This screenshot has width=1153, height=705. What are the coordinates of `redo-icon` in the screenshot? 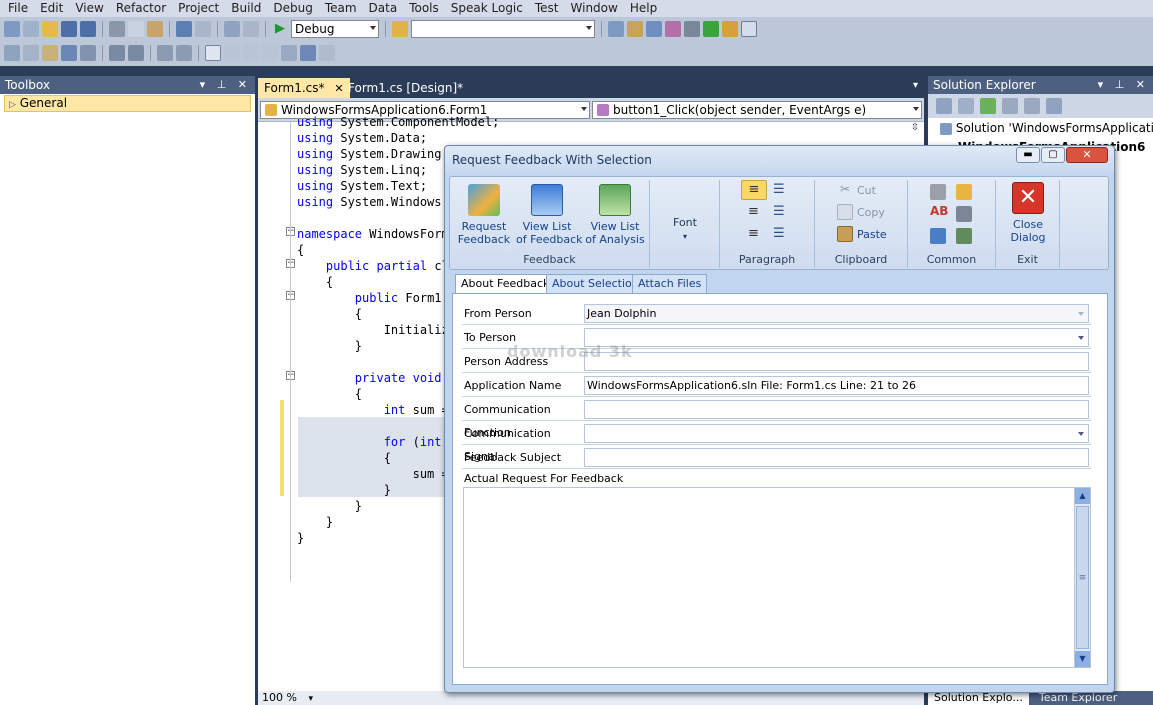 It's located at (203, 28).